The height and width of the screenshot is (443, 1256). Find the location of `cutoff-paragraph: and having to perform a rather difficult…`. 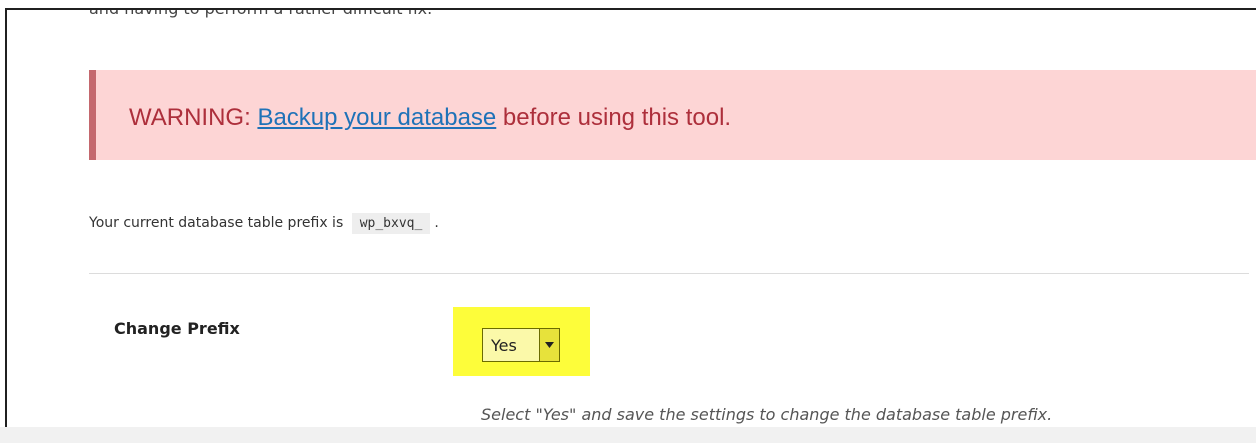

cutoff-paragraph: and having to perform a rather difficult… is located at coordinates (261, 9).